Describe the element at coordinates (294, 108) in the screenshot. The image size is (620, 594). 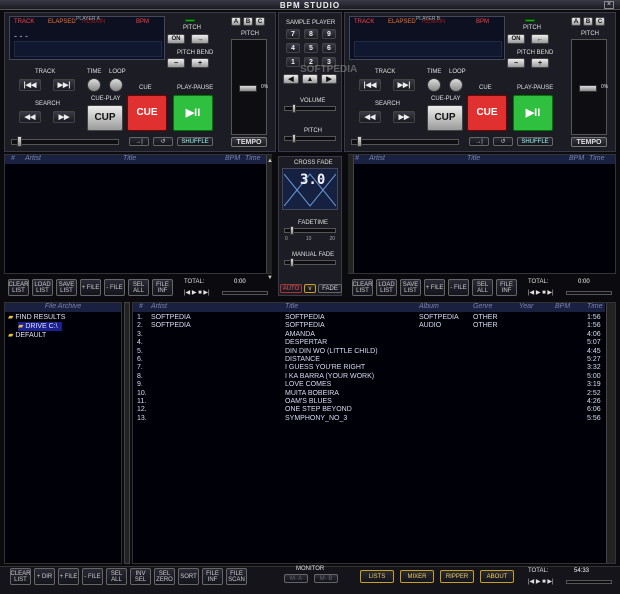
I see `volume-knob` at that location.